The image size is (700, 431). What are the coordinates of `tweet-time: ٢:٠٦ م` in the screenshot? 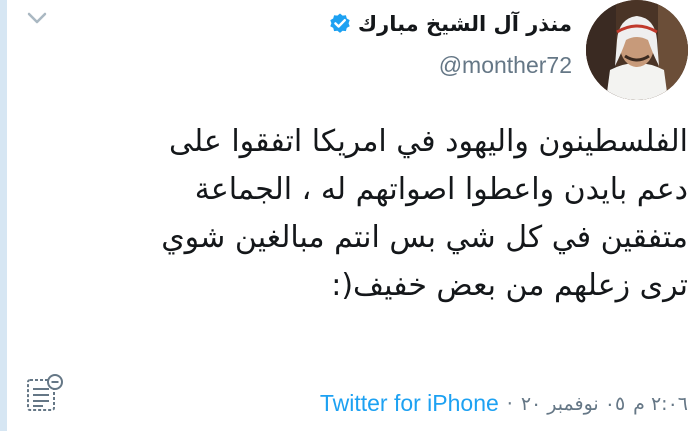 It's located at (660, 403).